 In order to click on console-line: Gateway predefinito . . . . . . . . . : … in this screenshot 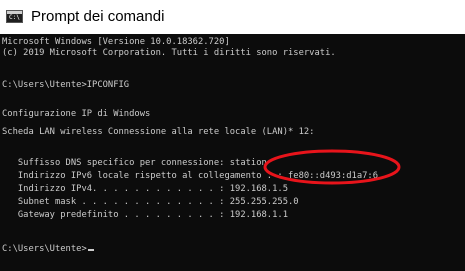, I will do `click(145, 215)`.